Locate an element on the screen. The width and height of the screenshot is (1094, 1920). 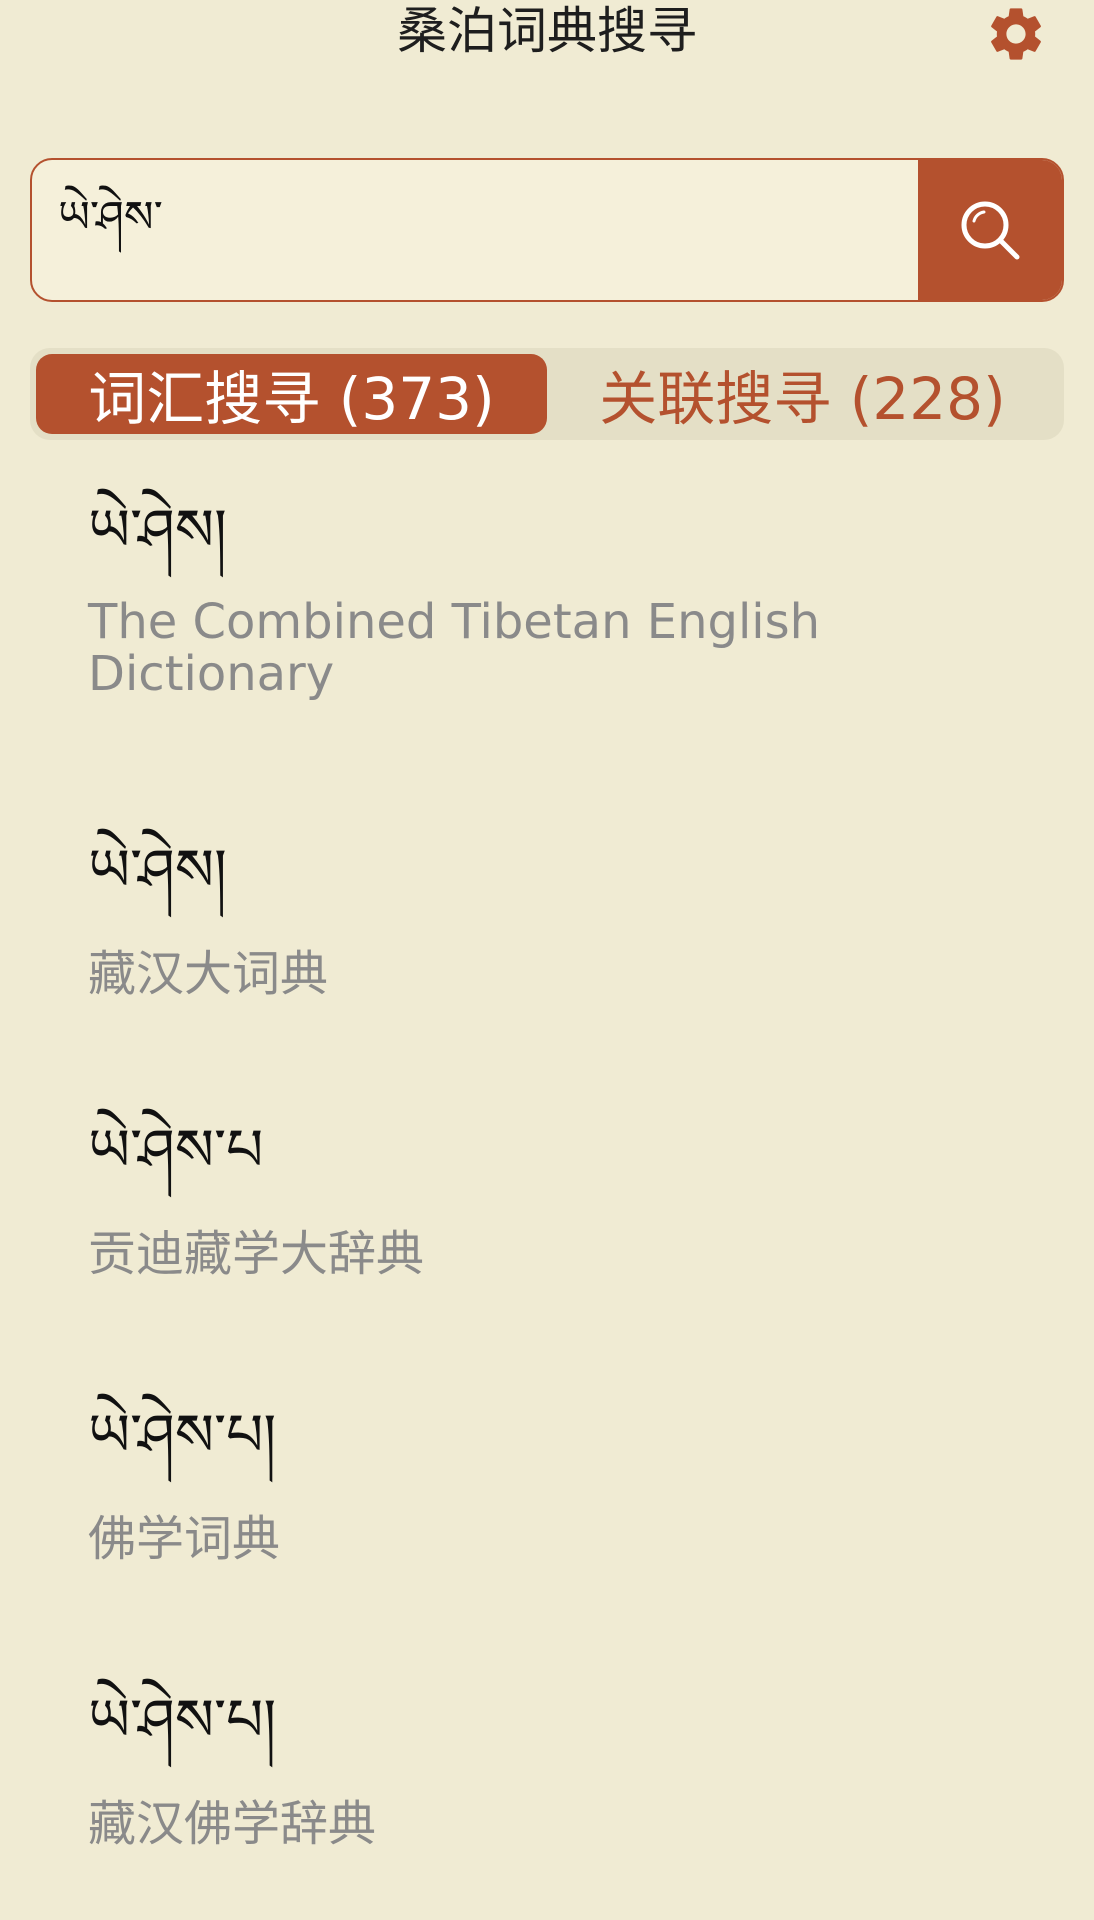
result-source: 藏汉大词典 is located at coordinates (208, 974).